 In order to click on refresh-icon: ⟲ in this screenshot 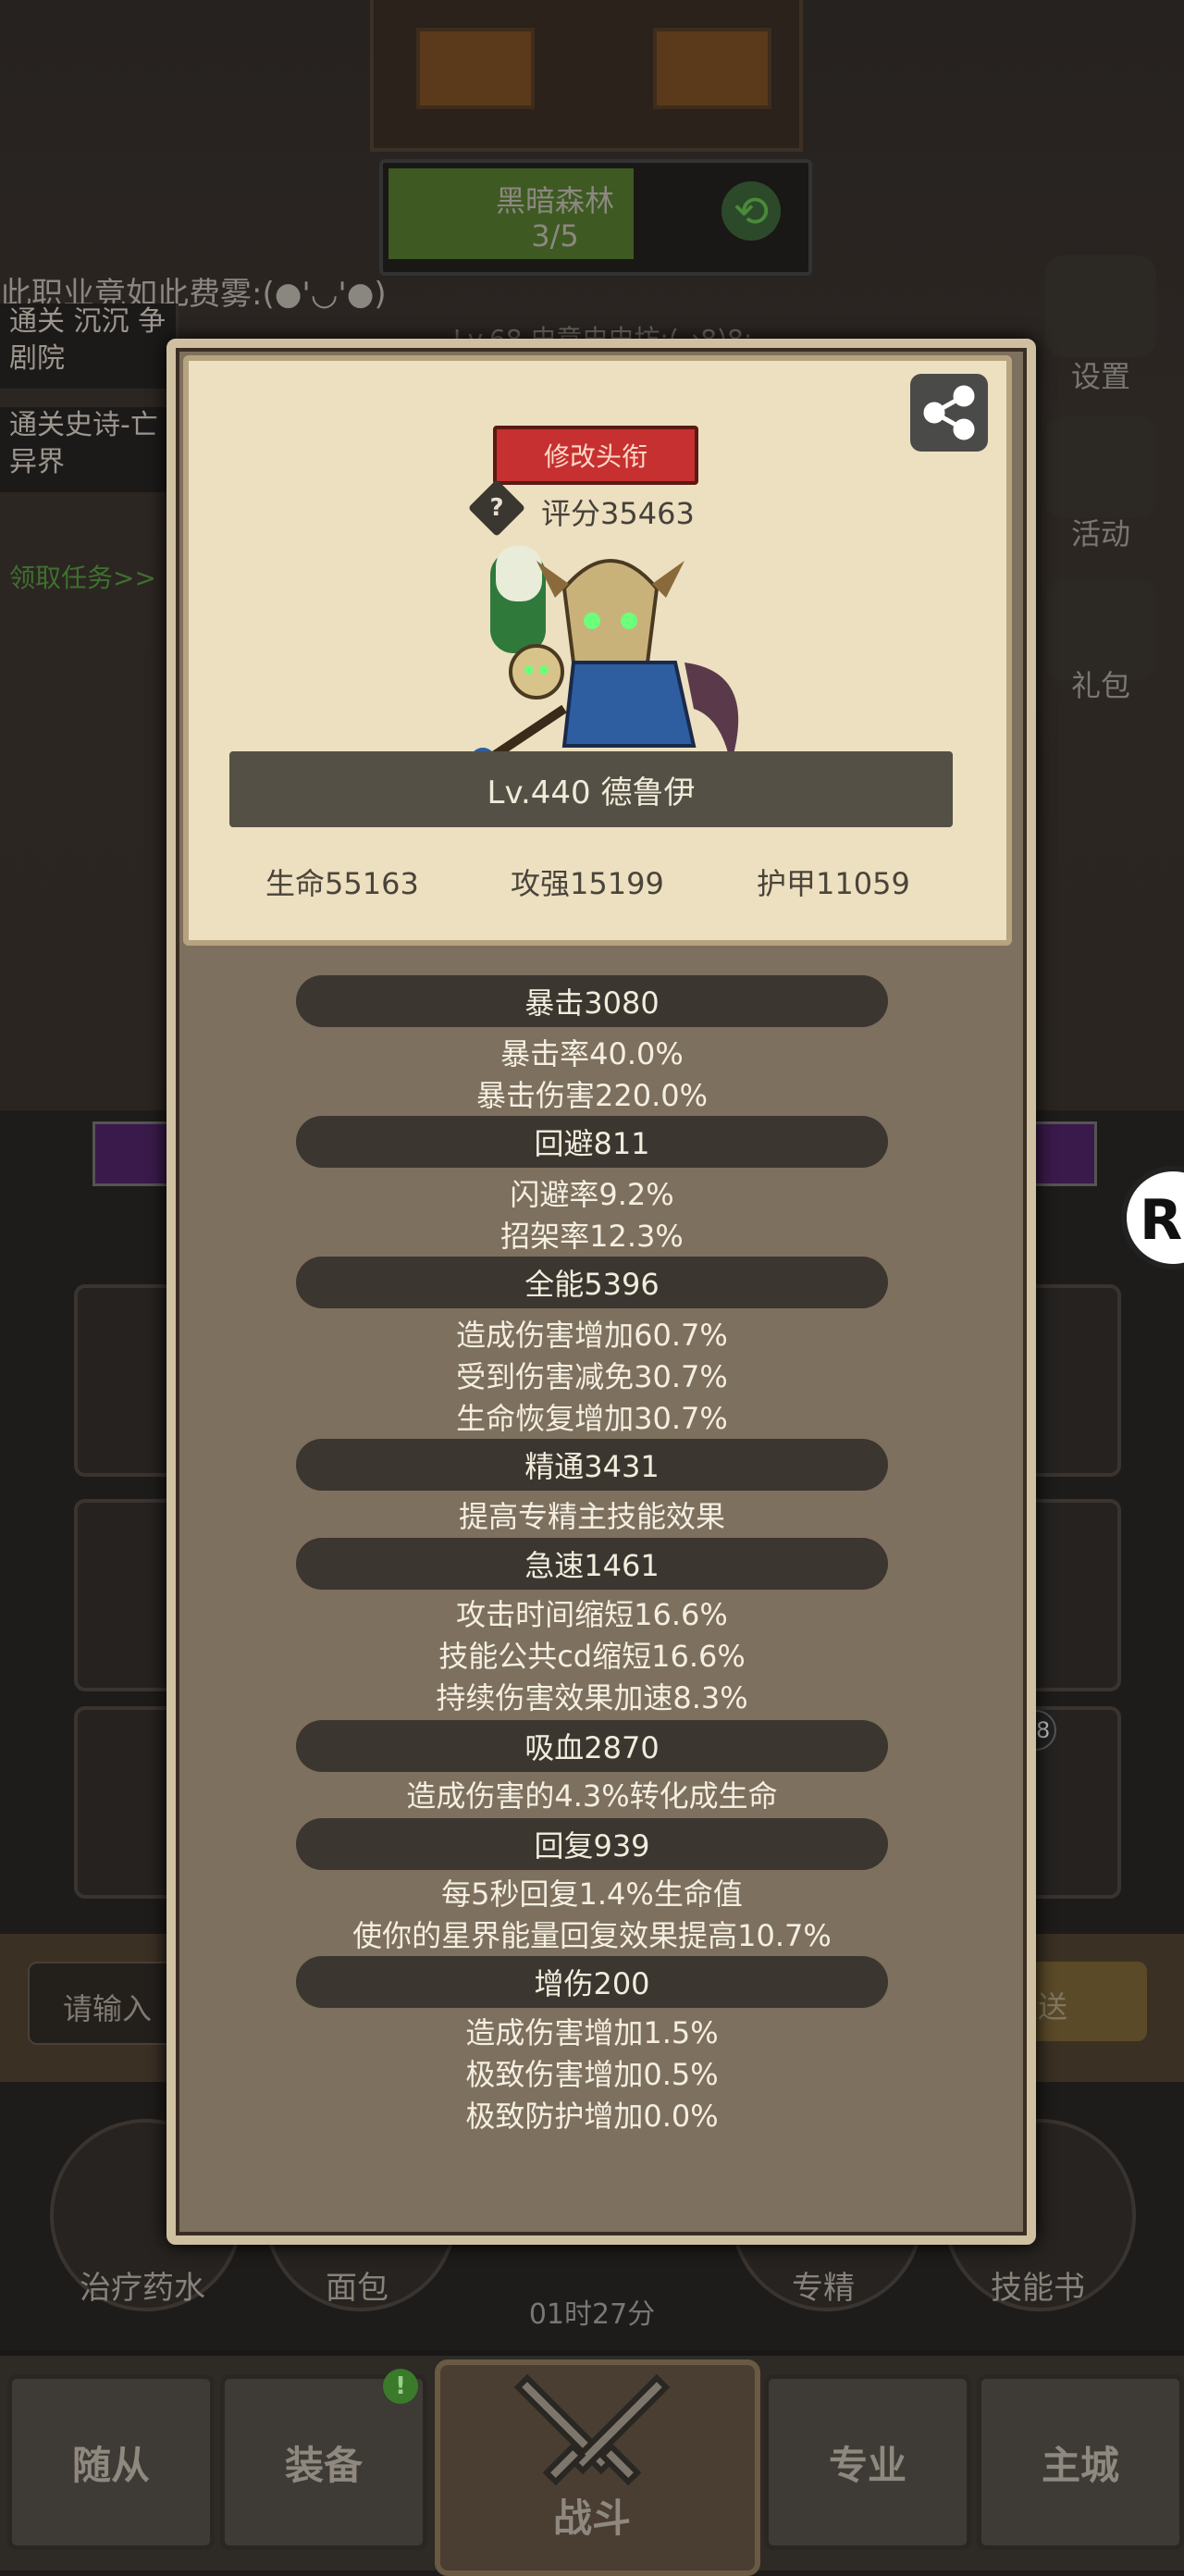, I will do `click(752, 211)`.